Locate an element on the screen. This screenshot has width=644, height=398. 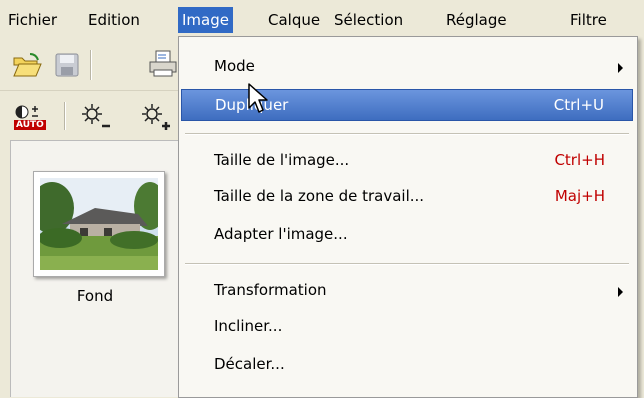
main-toolbar is located at coordinates (90, 65).